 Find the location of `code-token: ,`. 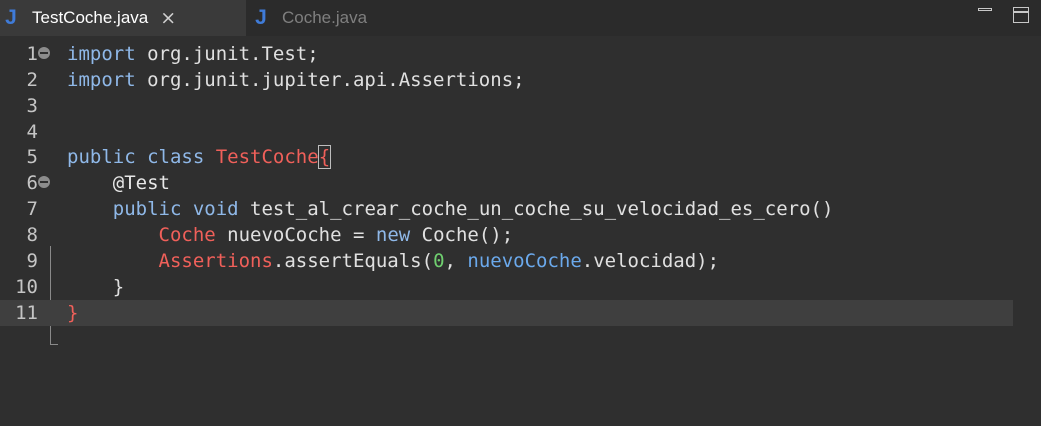

code-token: , is located at coordinates (456, 261).